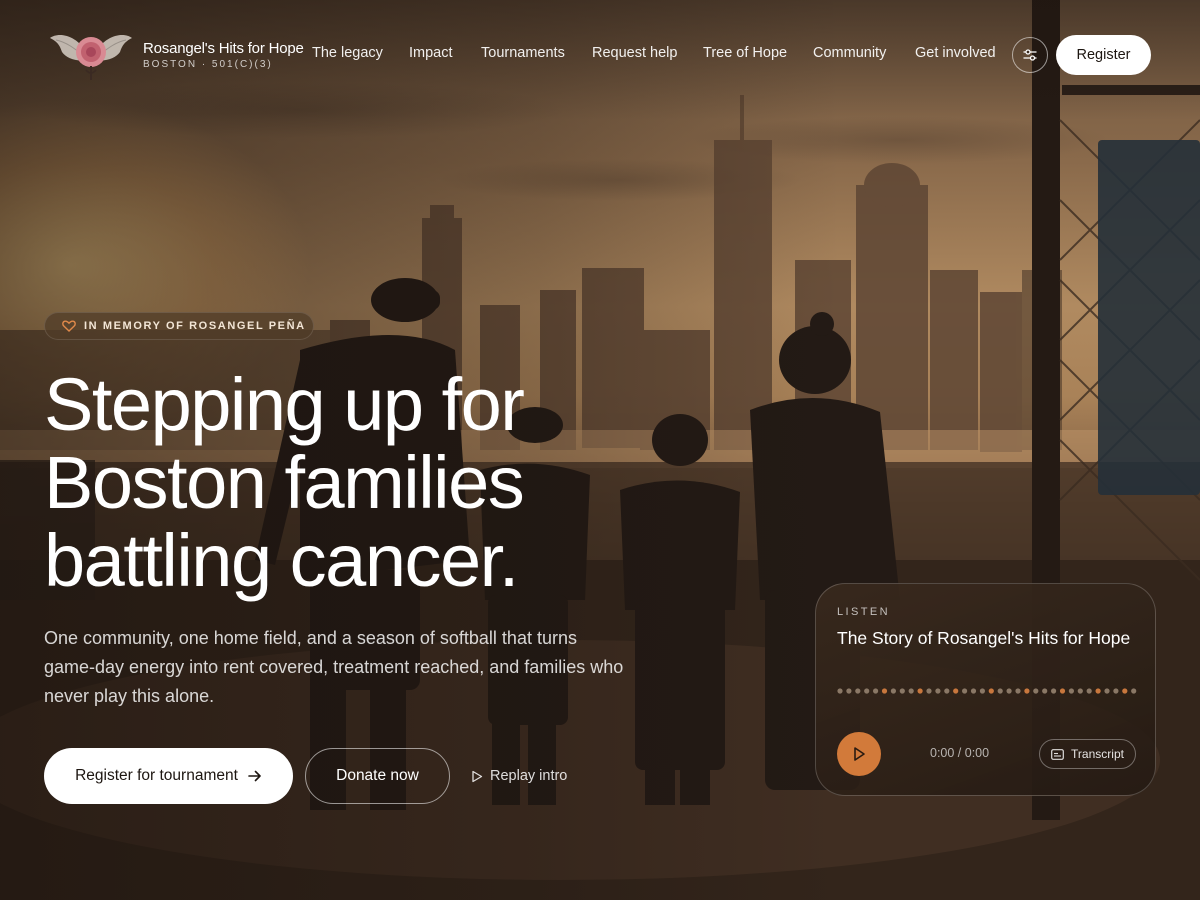 The image size is (1200, 900). I want to click on nav-item-impact: Impact, so click(431, 53).